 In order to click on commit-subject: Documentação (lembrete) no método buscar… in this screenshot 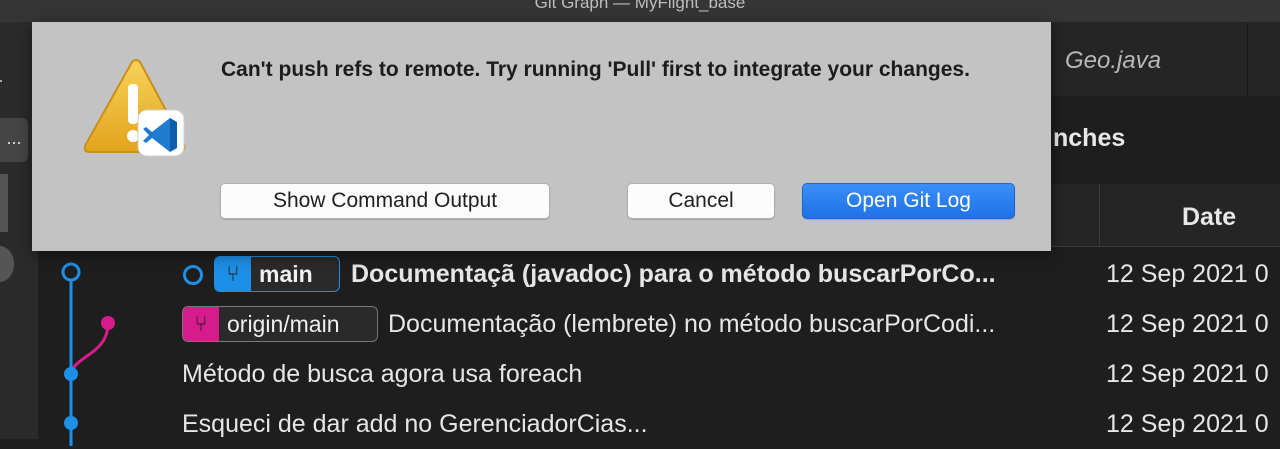, I will do `click(692, 324)`.